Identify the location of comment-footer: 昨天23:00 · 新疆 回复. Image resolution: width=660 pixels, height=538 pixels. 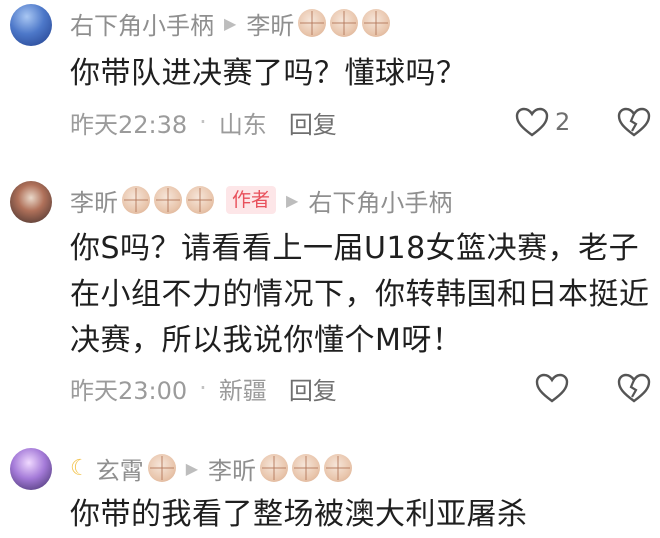
(203, 388).